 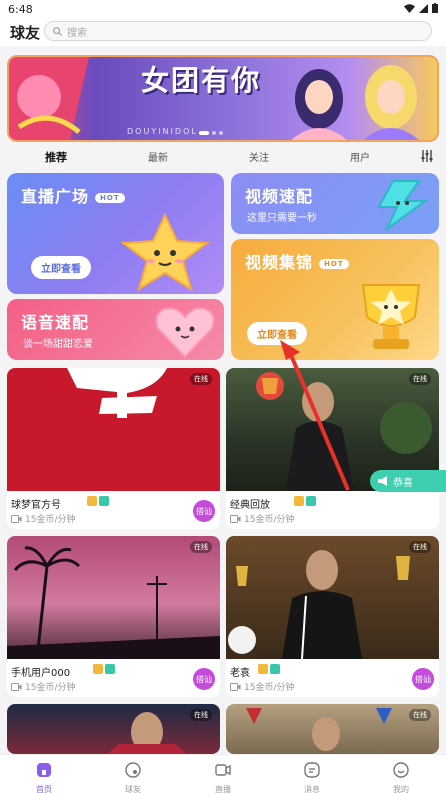 What do you see at coordinates (382, 481) in the screenshot?
I see `megaphone-icon` at bounding box center [382, 481].